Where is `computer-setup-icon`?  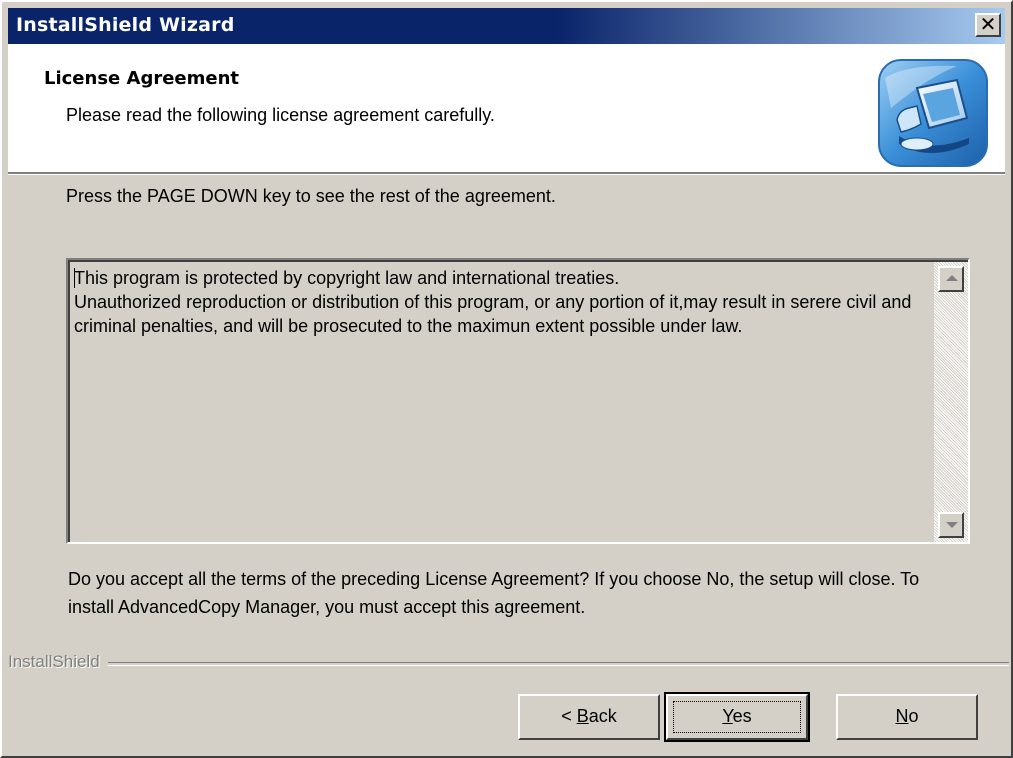
computer-setup-icon is located at coordinates (933, 113).